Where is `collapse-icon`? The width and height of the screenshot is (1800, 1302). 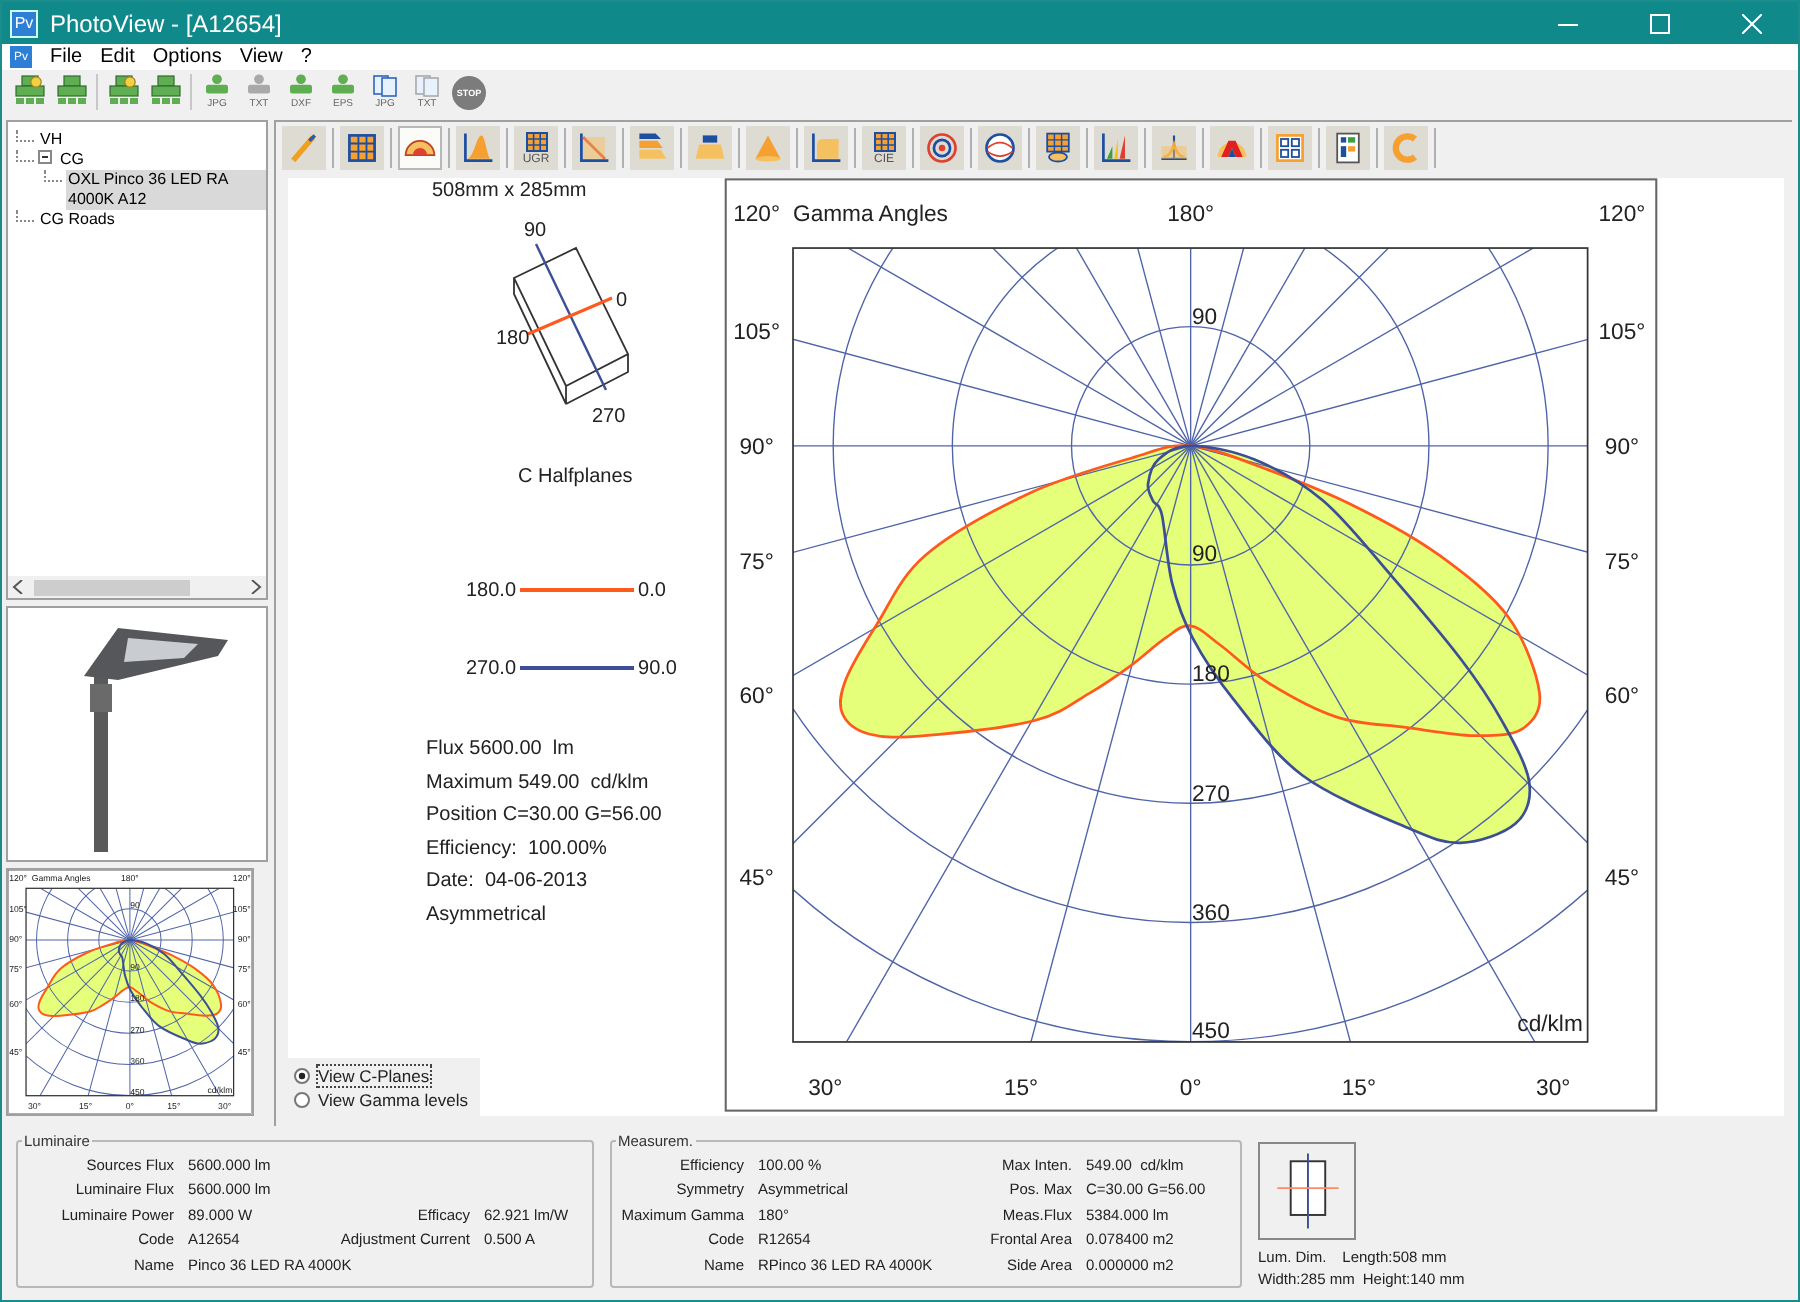
collapse-icon is located at coordinates (45, 157).